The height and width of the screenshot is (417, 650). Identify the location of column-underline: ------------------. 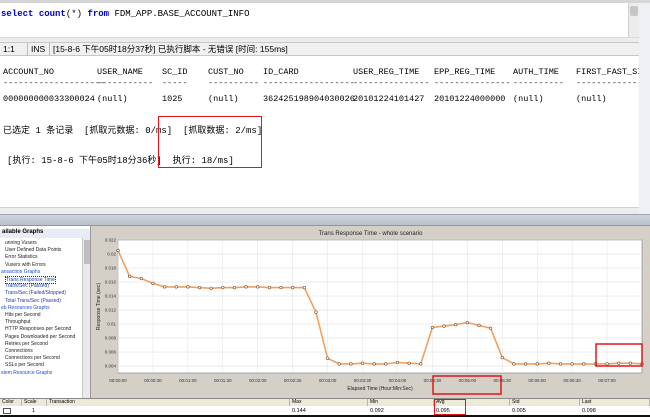
(309, 83).